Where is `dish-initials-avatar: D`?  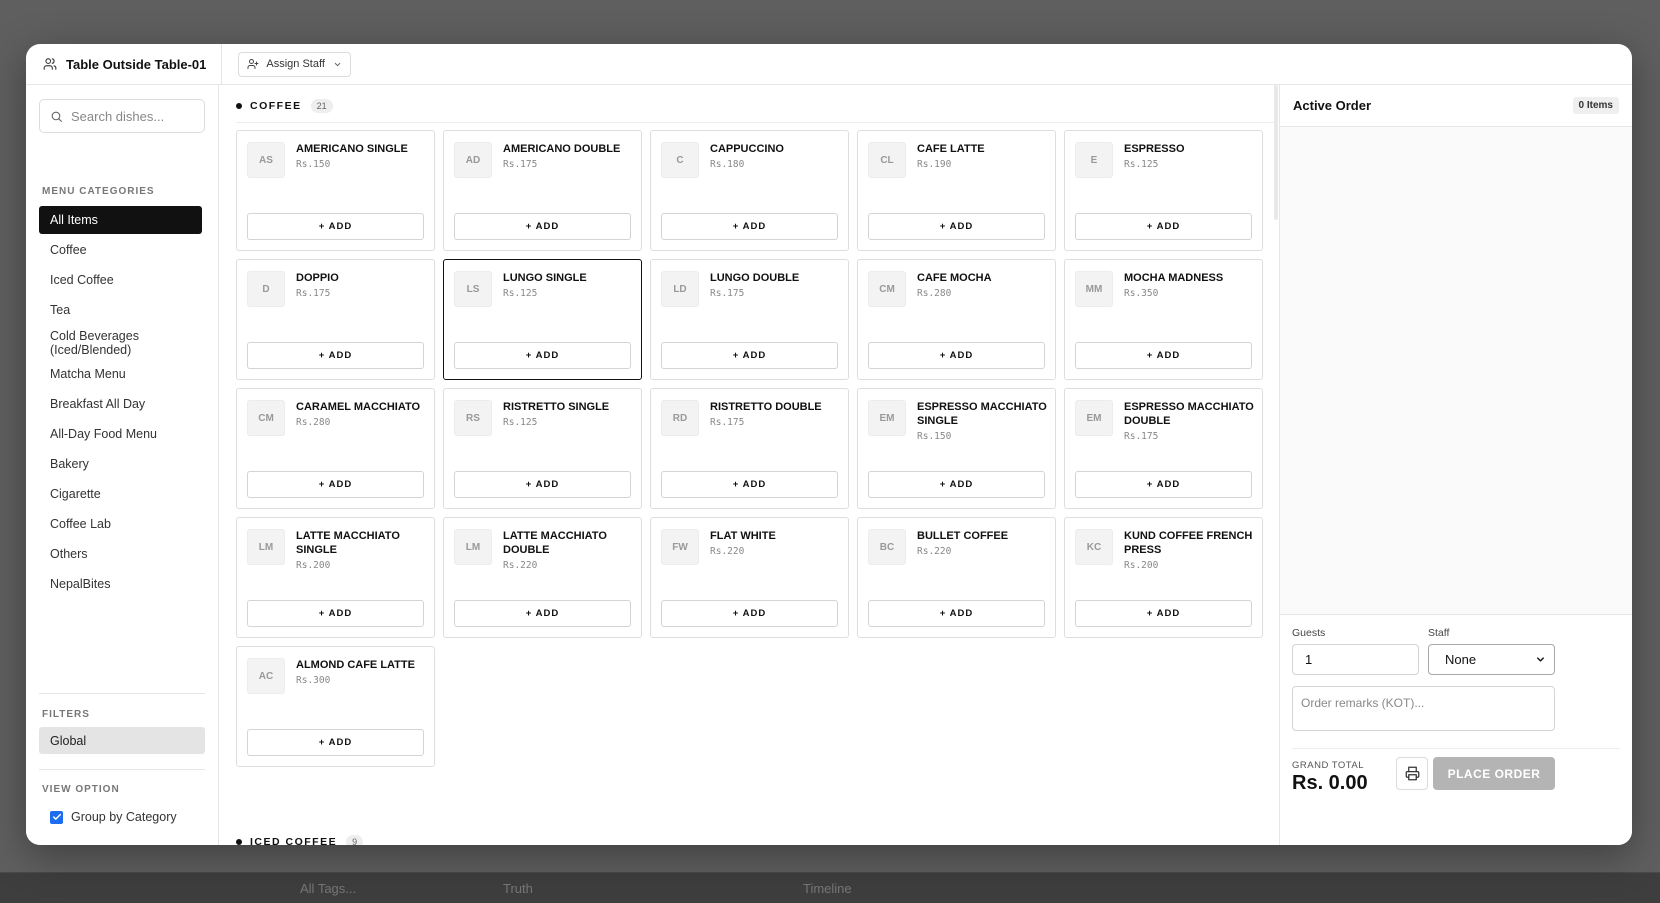
dish-initials-avatar: D is located at coordinates (266, 289).